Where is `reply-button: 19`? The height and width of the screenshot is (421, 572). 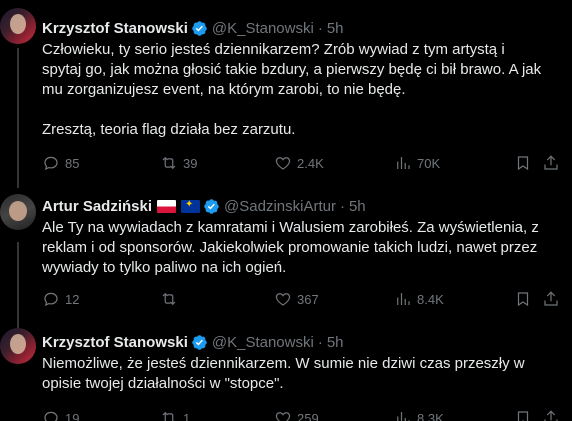 reply-button: 19 is located at coordinates (60, 414).